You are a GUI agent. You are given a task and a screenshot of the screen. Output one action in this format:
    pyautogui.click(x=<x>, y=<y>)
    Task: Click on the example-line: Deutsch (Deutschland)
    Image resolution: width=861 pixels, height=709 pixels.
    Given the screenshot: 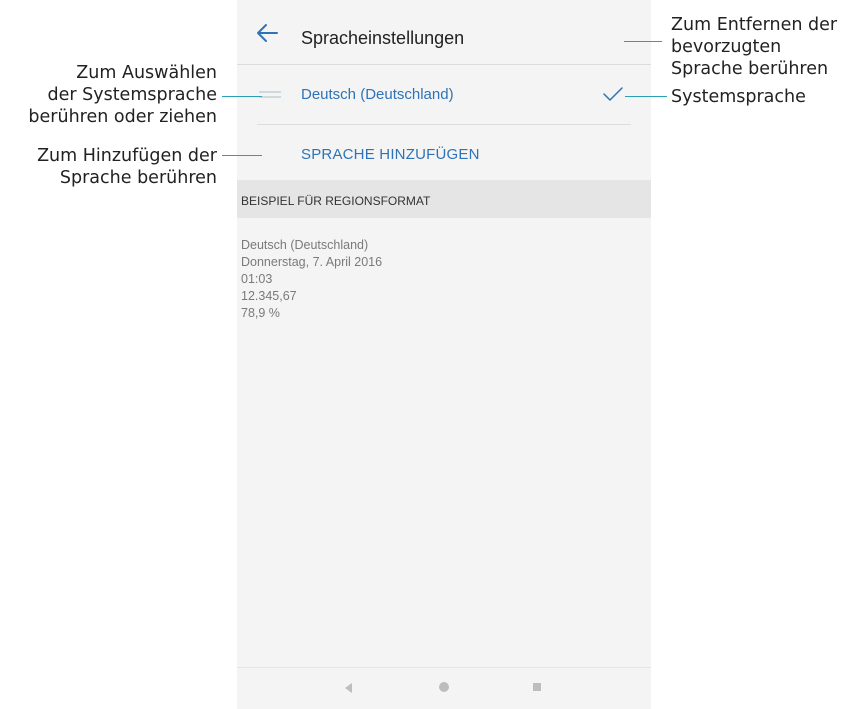 What is the action you would take?
    pyautogui.click(x=305, y=245)
    